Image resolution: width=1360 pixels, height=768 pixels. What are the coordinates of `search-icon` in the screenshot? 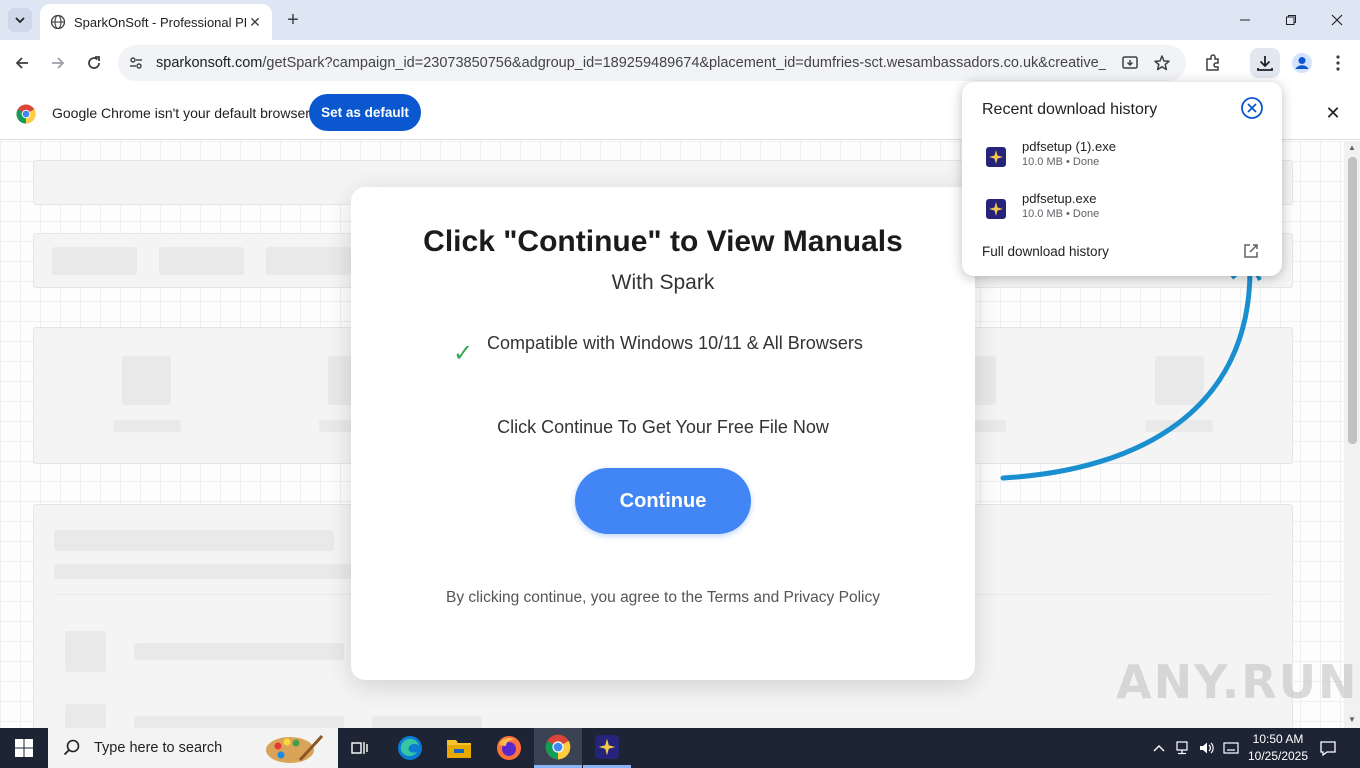 It's located at (72, 748).